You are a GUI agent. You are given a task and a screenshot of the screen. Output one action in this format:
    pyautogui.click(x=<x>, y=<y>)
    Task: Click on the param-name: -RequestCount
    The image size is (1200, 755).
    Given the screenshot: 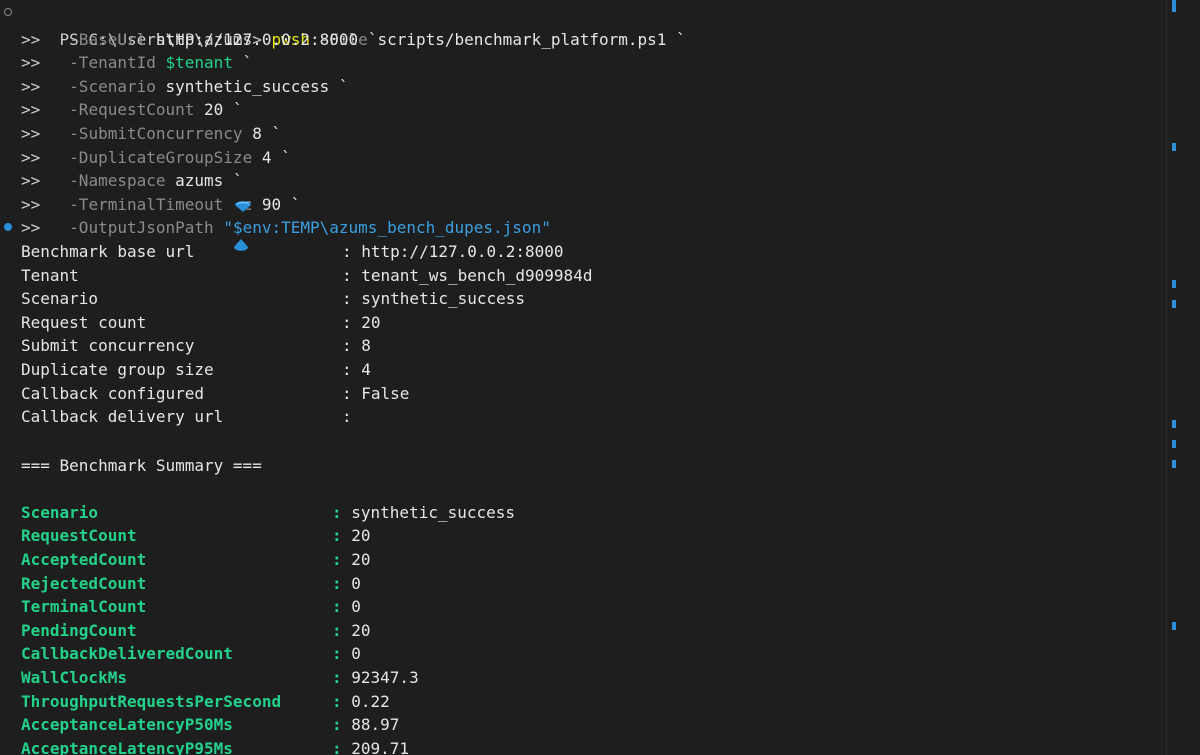 What is the action you would take?
    pyautogui.click(x=132, y=110)
    